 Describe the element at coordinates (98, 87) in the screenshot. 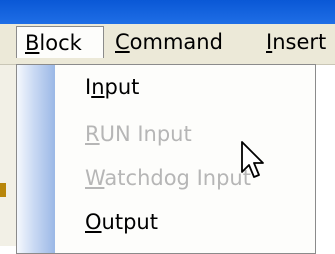

I see `menu-item-input-mnemonic: n` at that location.